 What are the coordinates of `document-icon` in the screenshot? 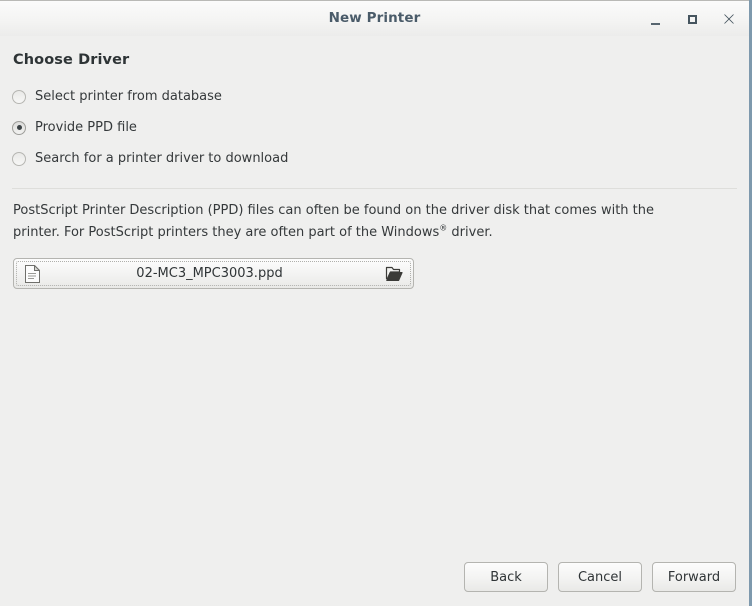 It's located at (32, 273).